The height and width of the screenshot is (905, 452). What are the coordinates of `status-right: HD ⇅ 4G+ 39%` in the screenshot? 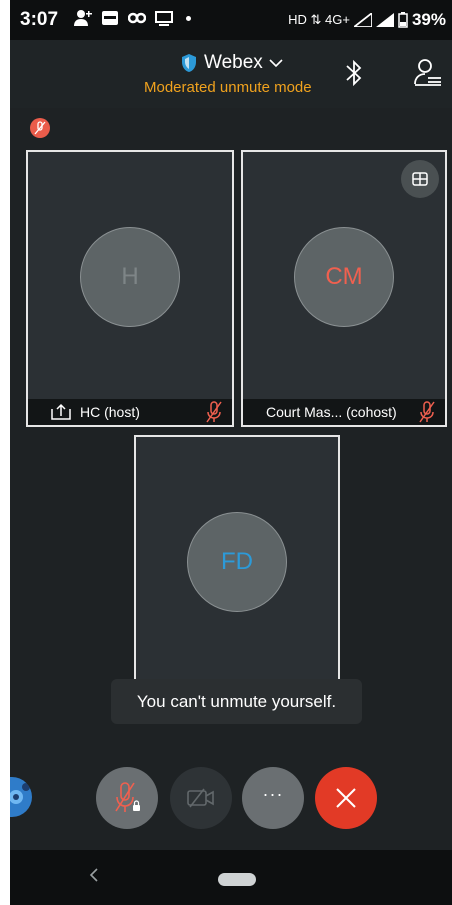 It's located at (367, 20).